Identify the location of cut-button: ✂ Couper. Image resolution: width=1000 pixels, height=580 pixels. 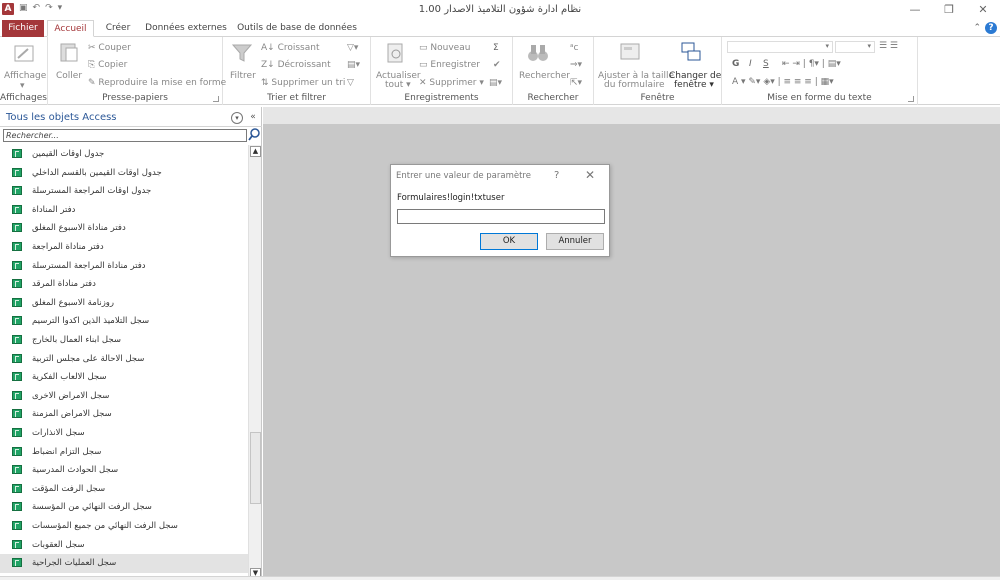
(109, 48).